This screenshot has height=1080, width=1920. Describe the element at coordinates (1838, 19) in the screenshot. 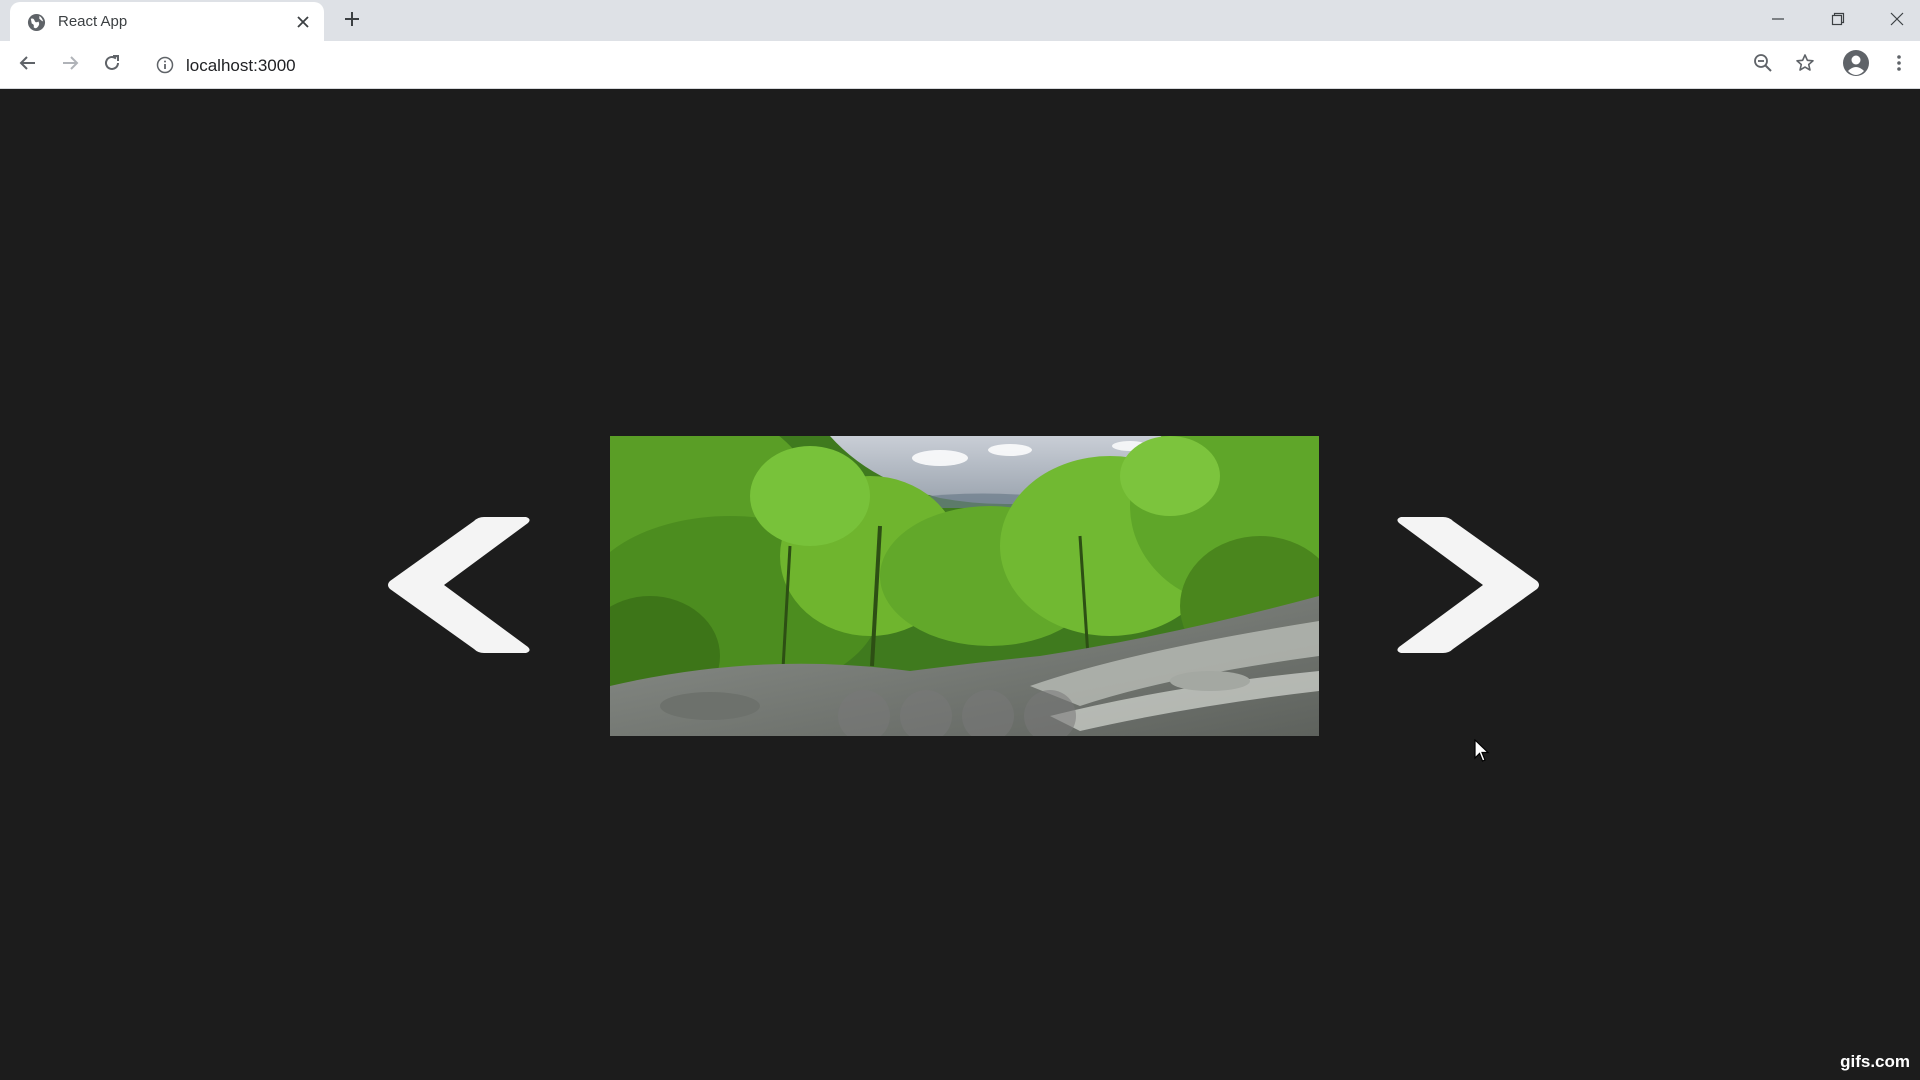

I see `restore-button` at that location.